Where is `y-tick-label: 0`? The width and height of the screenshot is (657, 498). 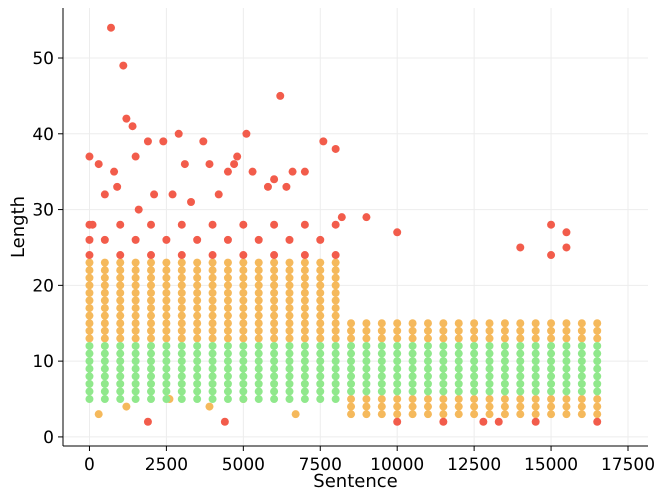
y-tick-label: 0 is located at coordinates (48, 438).